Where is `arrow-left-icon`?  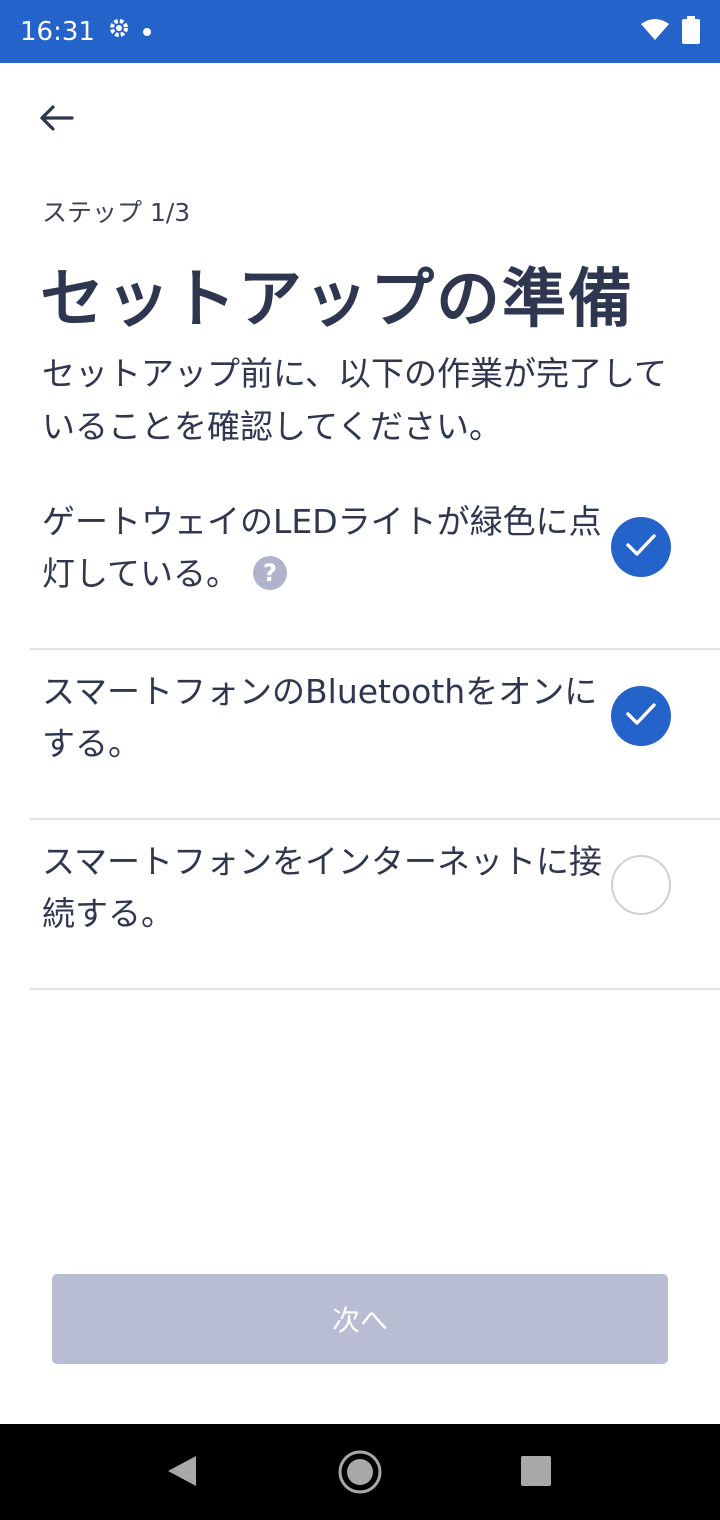 arrow-left-icon is located at coordinates (56, 120).